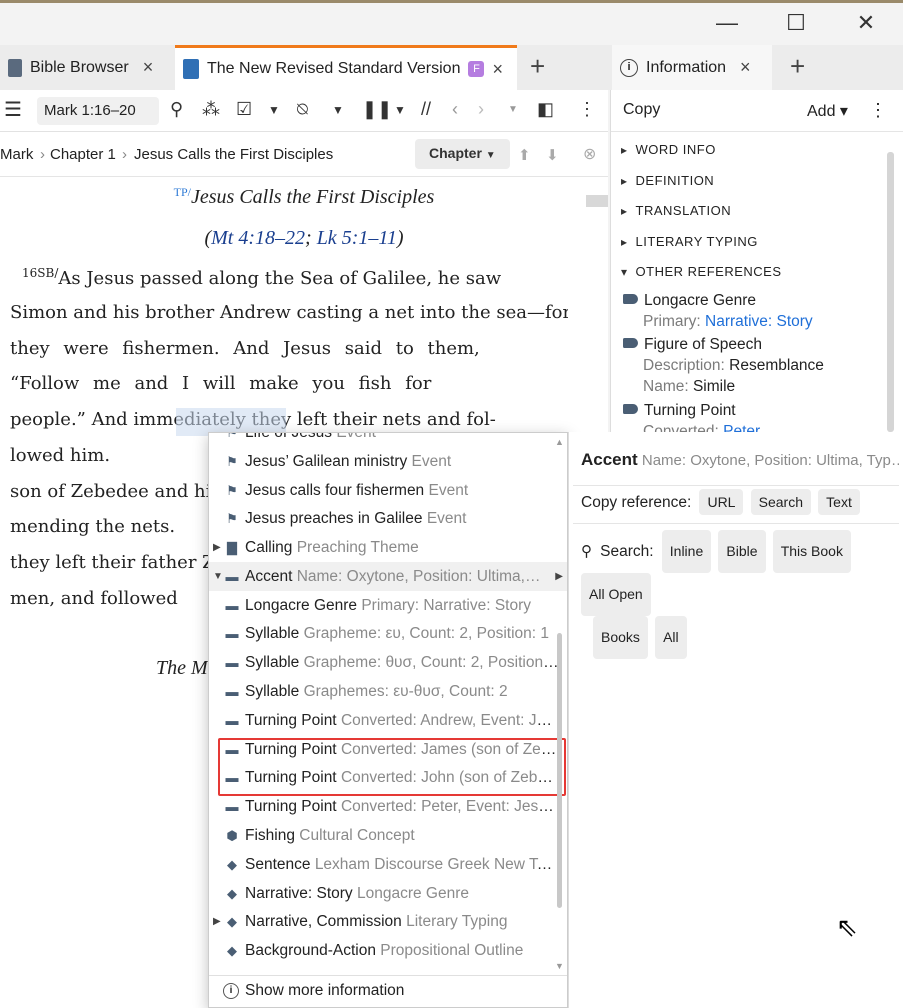 This screenshot has height=1008, width=903. Describe the element at coordinates (481, 109) in the screenshot. I see `forward-icon: ›` at that location.